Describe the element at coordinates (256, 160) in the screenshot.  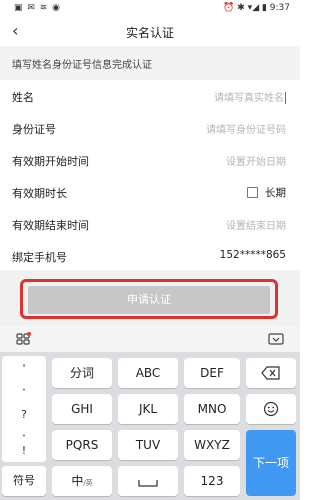
I see `start-date-picker: 设置开始日期` at that location.